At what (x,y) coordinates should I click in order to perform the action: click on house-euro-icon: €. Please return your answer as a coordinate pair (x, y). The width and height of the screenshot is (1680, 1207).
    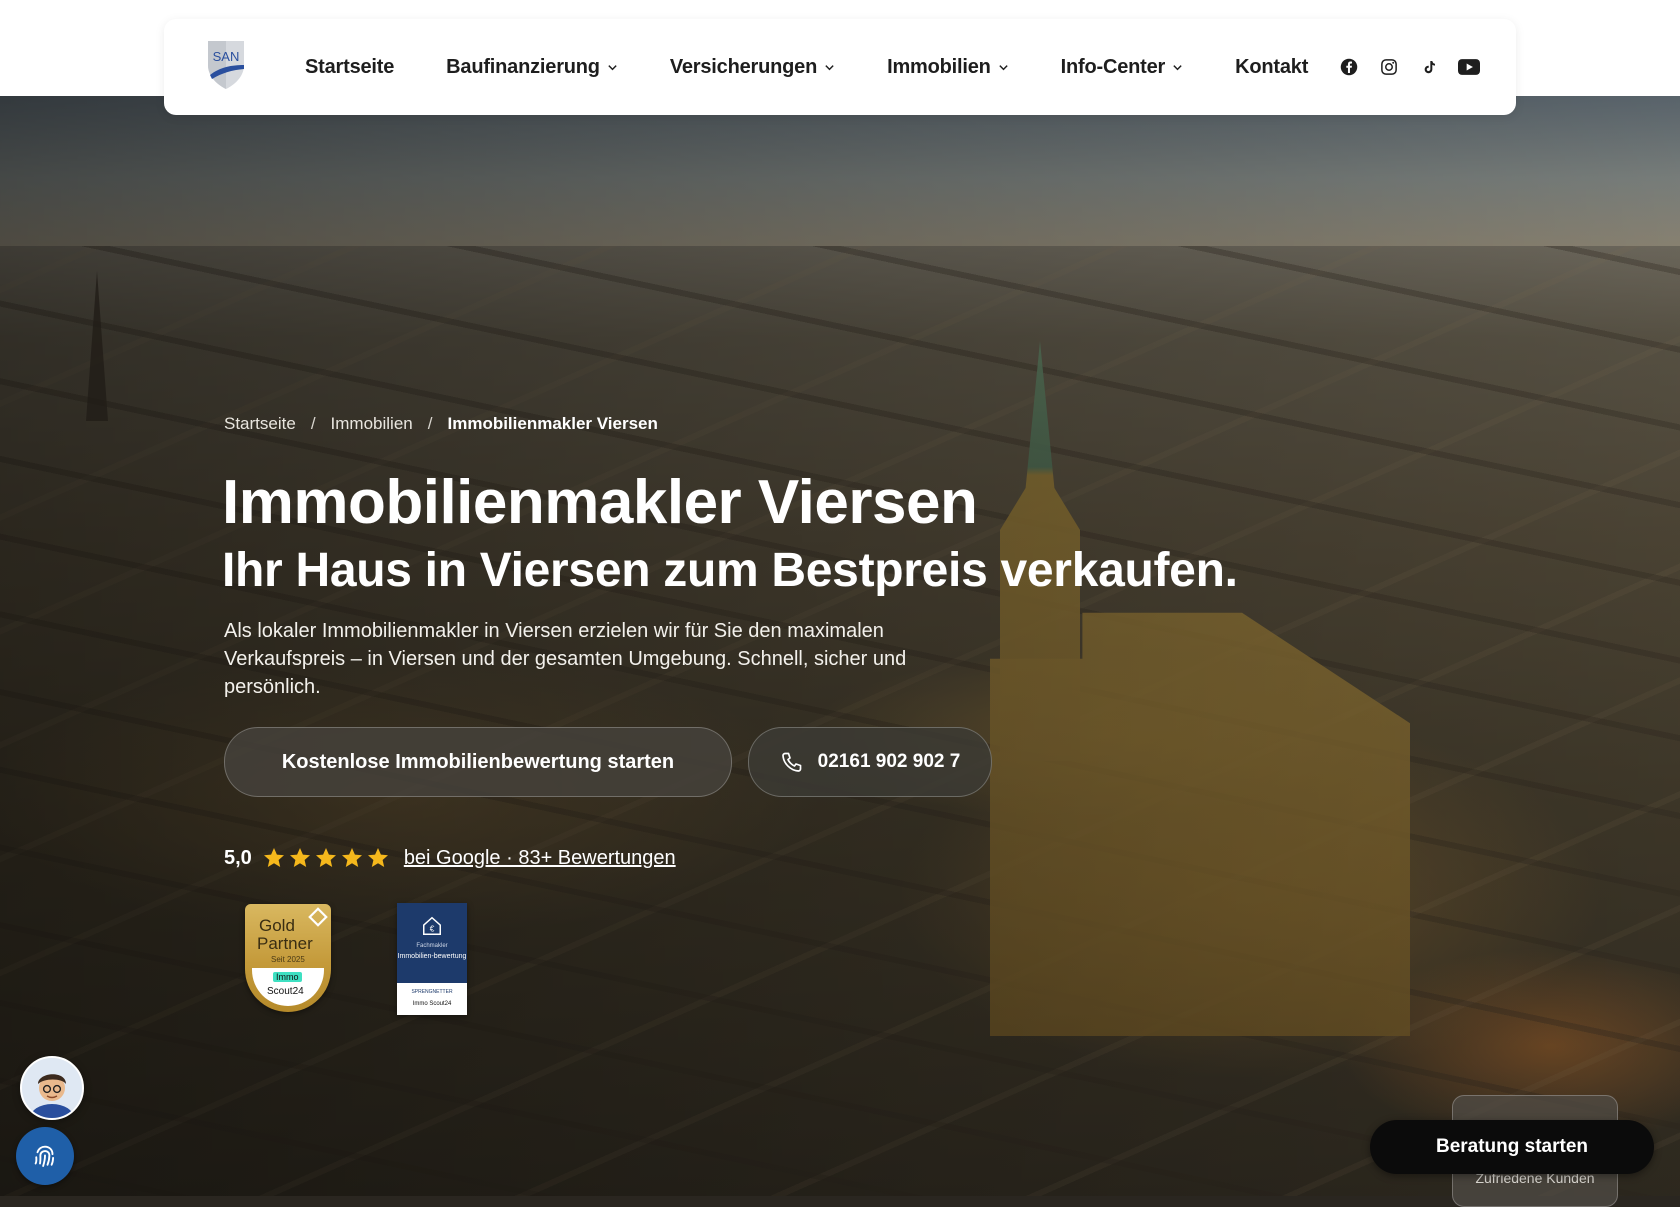
    Looking at the image, I should click on (432, 925).